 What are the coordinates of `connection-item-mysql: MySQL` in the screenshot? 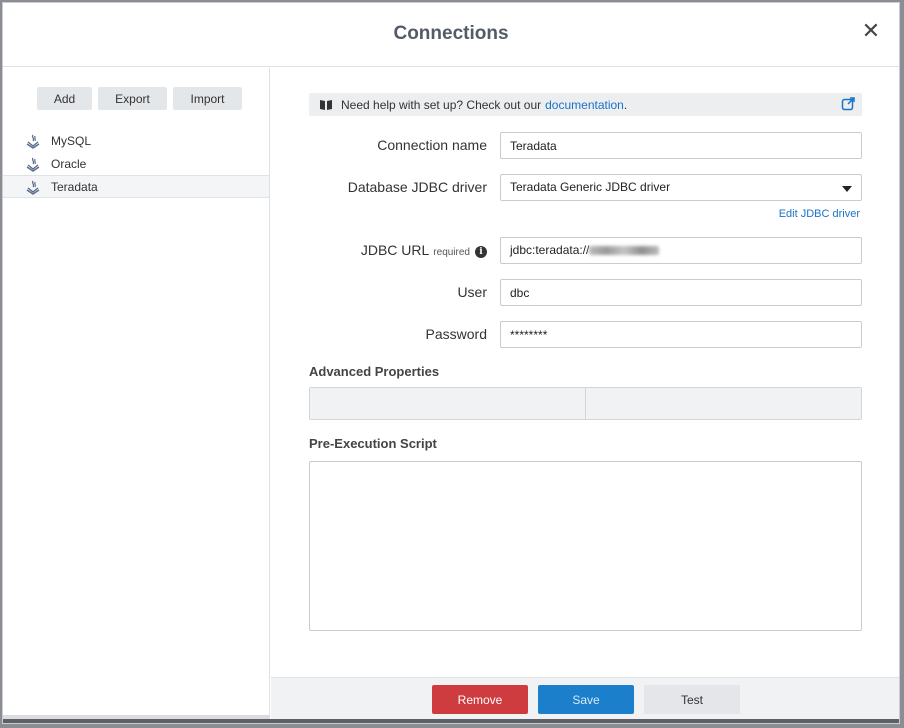 It's located at (136, 140).